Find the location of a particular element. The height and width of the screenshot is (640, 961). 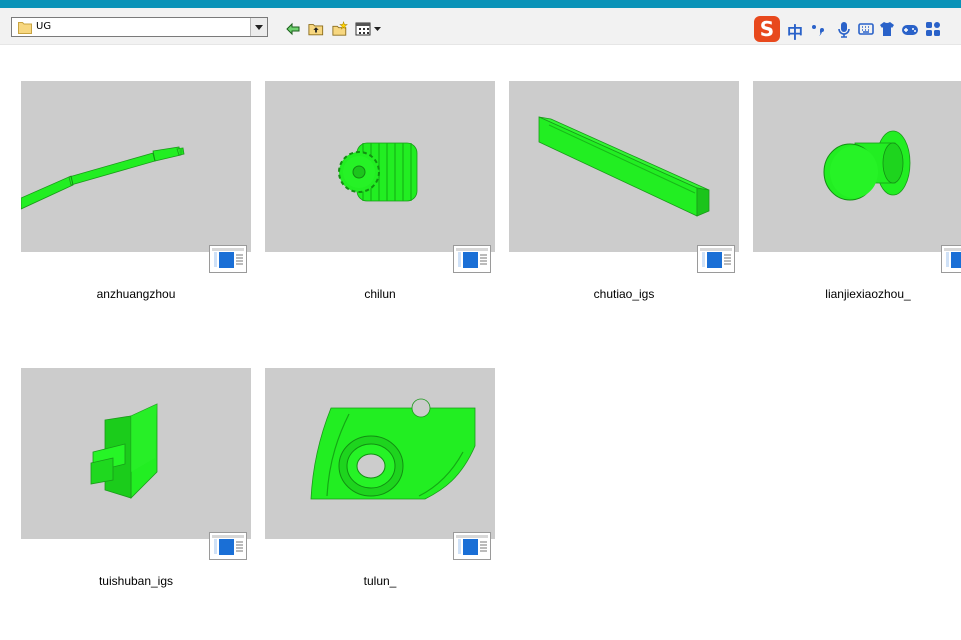

file-tile-lianjiexiaozhou: lianjiexiaozhou_ is located at coordinates (857, 196).